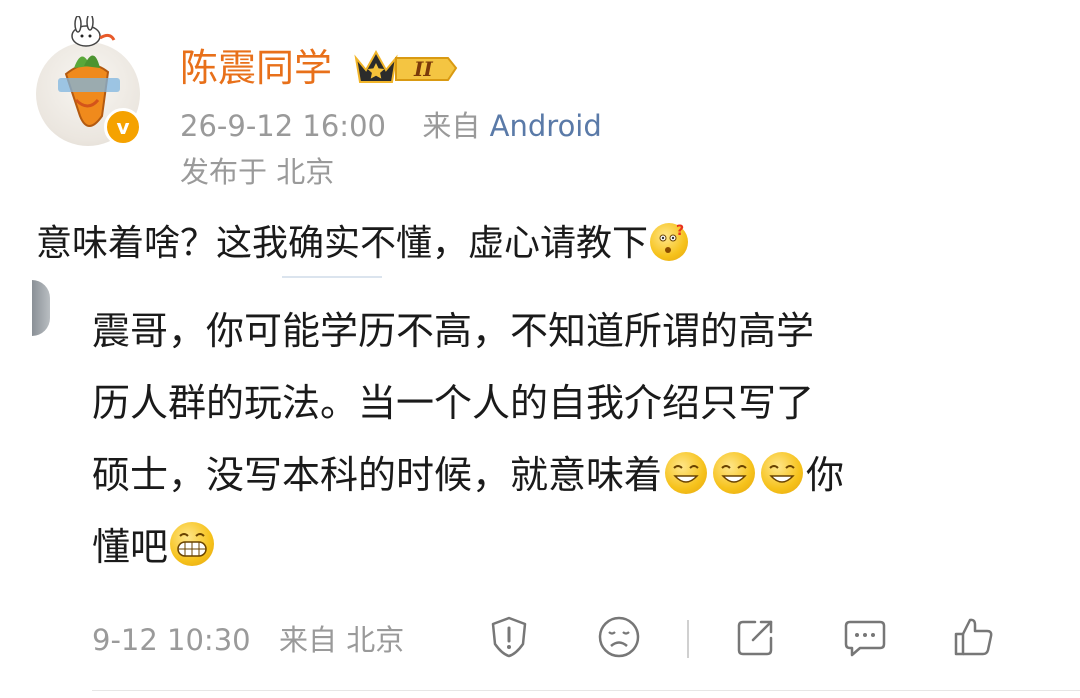 This screenshot has height=698, width=1080. I want to click on comment-time: 9-12 10:30, so click(171, 640).